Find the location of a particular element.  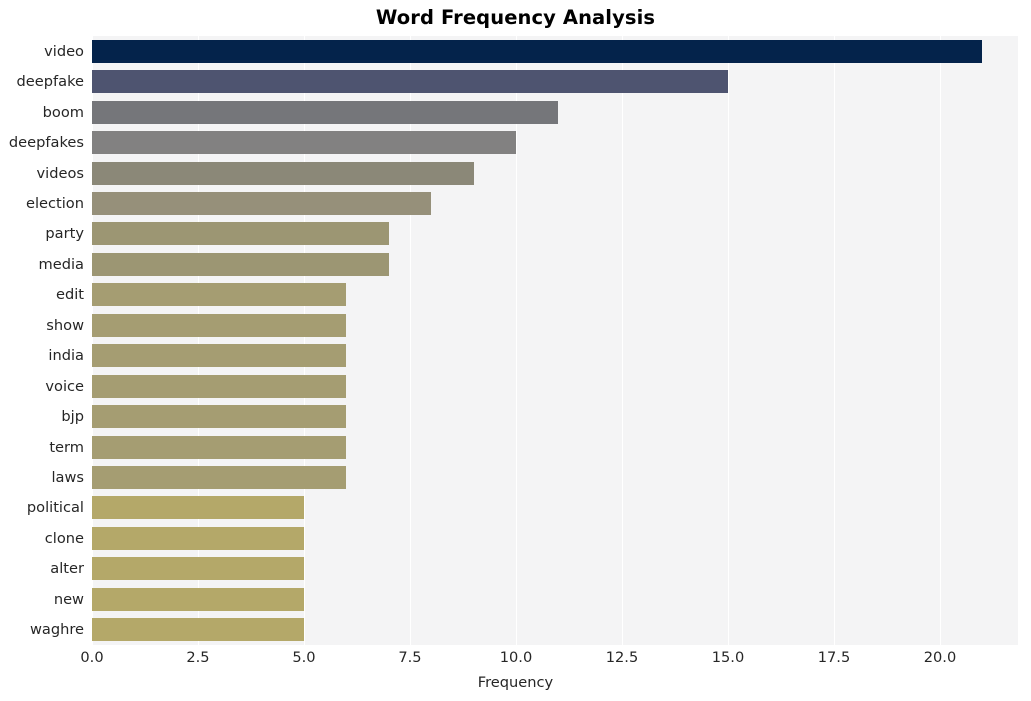

y-tick-label: waghre is located at coordinates (56, 630).